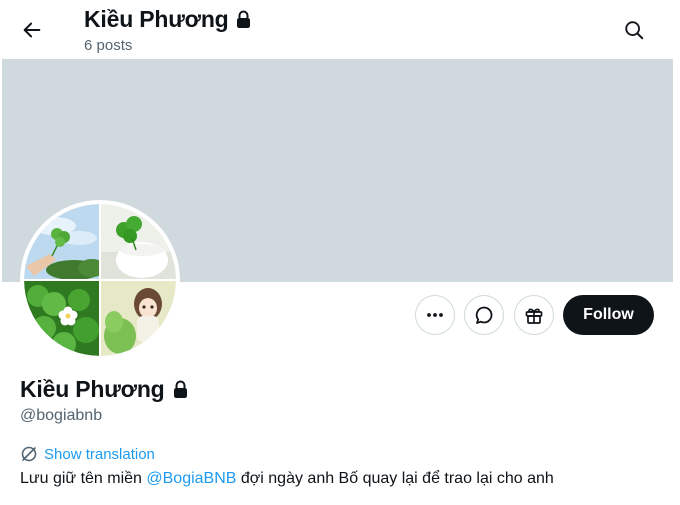 Image resolution: width=680 pixels, height=505 pixels. I want to click on show-translation-link: Show translation, so click(87, 454).